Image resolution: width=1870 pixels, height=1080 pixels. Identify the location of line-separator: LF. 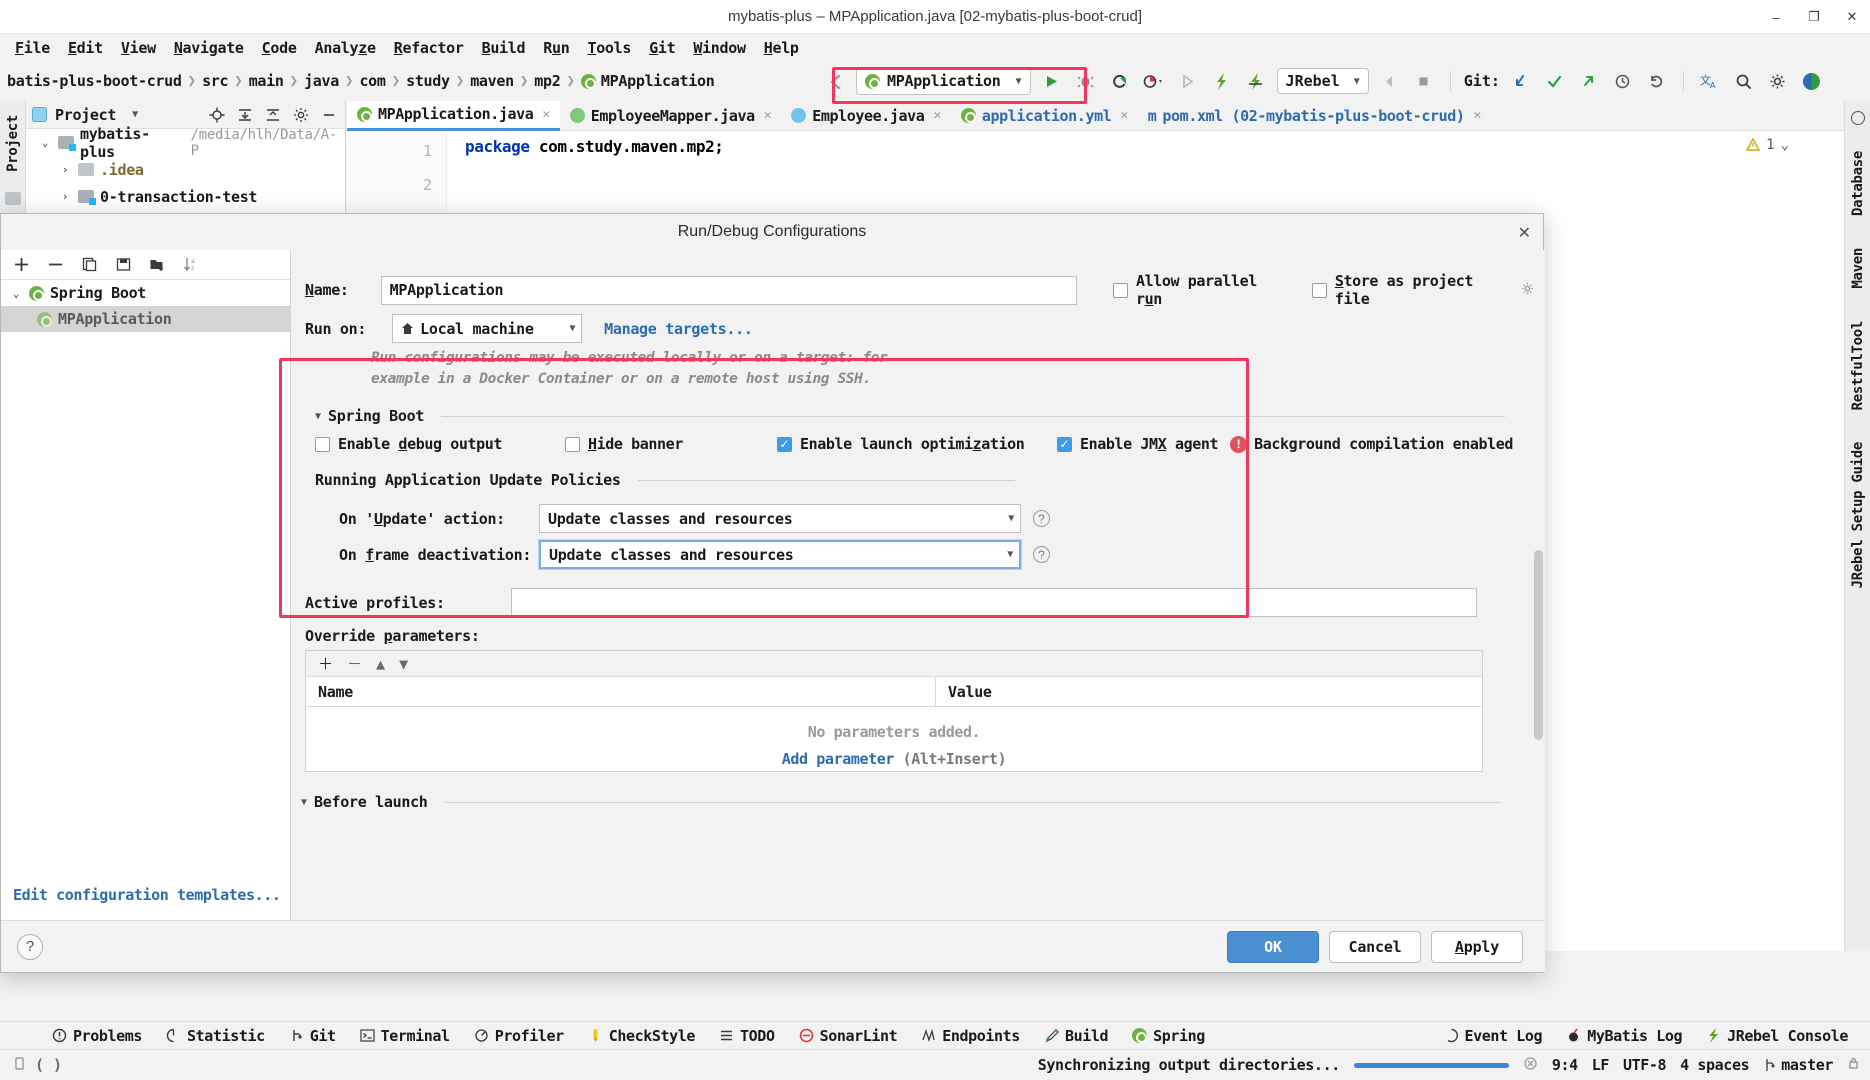
(1601, 1065).